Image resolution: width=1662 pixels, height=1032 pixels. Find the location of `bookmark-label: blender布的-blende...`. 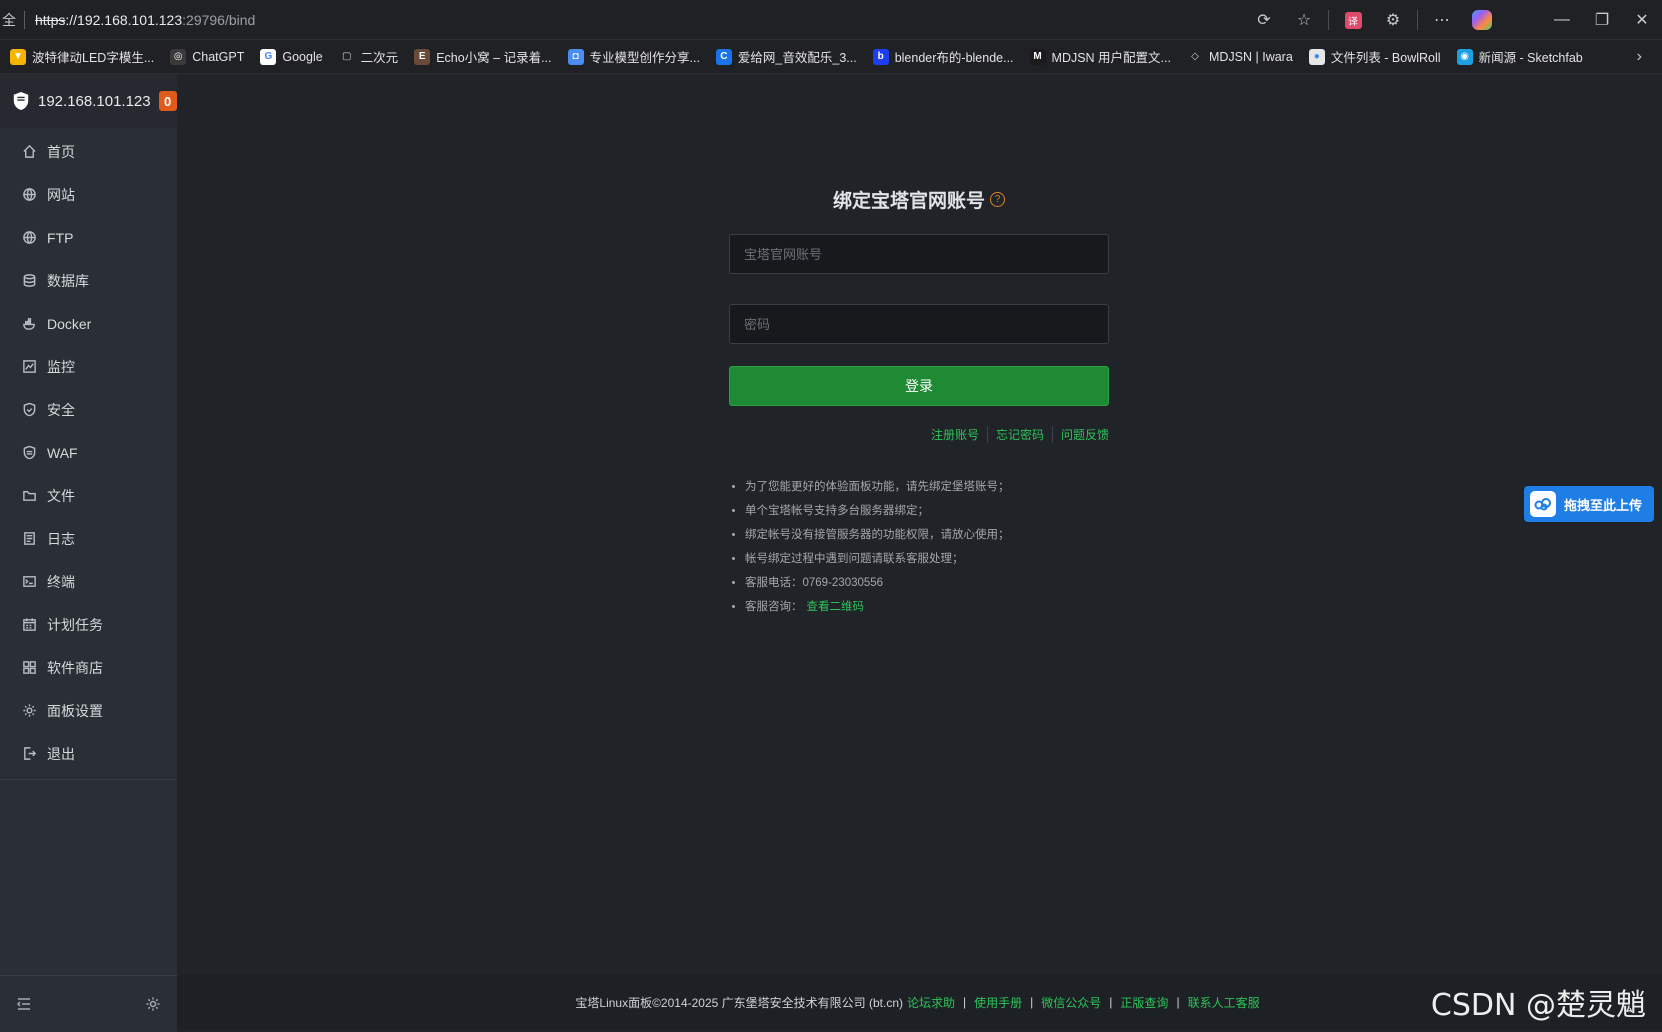

bookmark-label: blender布的-blende... is located at coordinates (954, 58).